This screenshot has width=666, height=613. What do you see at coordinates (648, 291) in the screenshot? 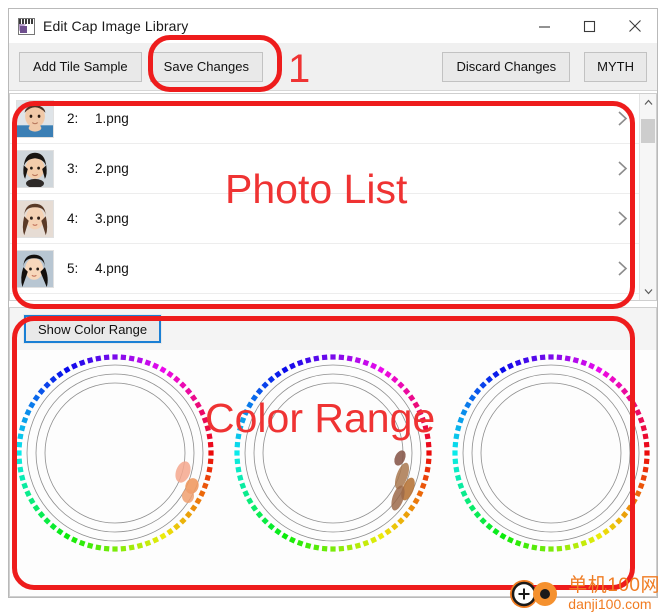
I see `scroll-down-icon` at bounding box center [648, 291].